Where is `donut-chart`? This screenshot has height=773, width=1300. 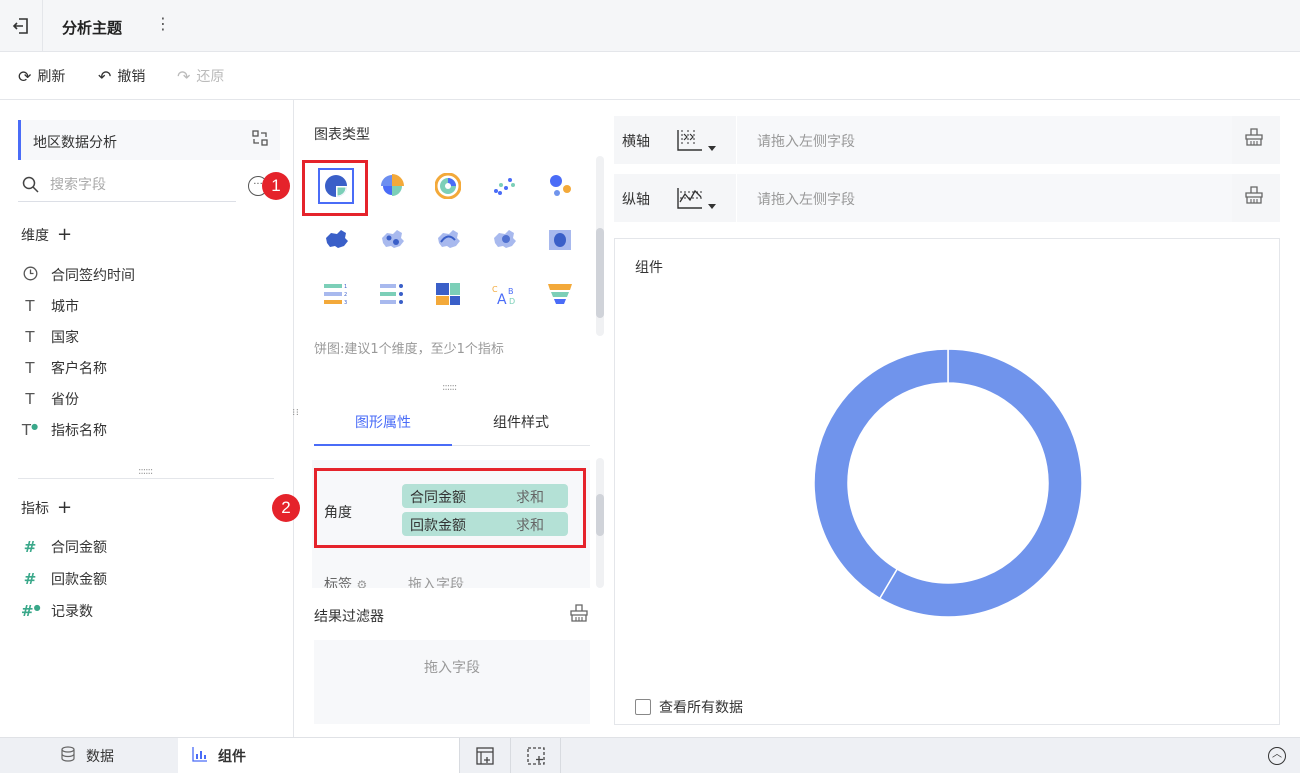
donut-chart is located at coordinates (948, 483).